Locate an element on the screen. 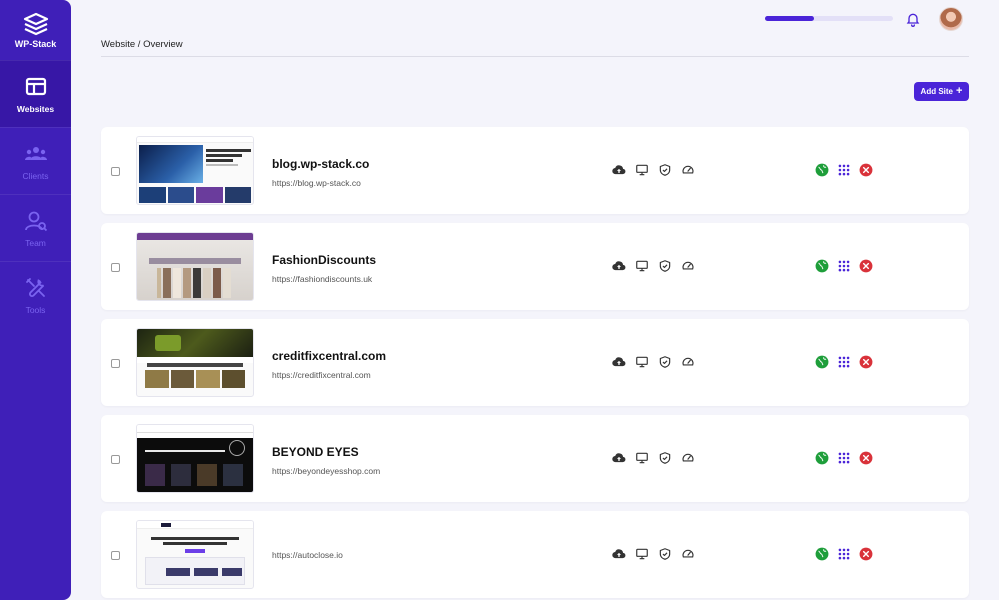  breadcrumb: Website / Overview is located at coordinates (142, 44).